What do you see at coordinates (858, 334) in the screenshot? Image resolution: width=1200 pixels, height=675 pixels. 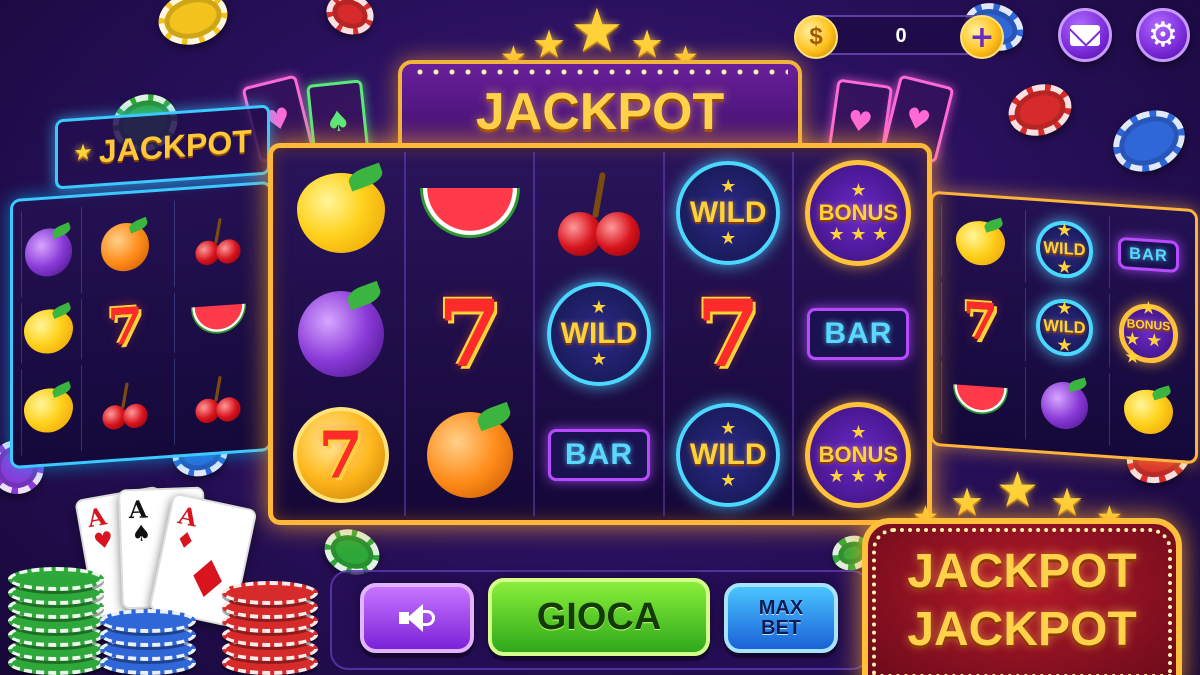 I see `reel-5: ★ BONUS ★ ★ ★ BAR ★ BONUS ★ ★ ★` at bounding box center [858, 334].